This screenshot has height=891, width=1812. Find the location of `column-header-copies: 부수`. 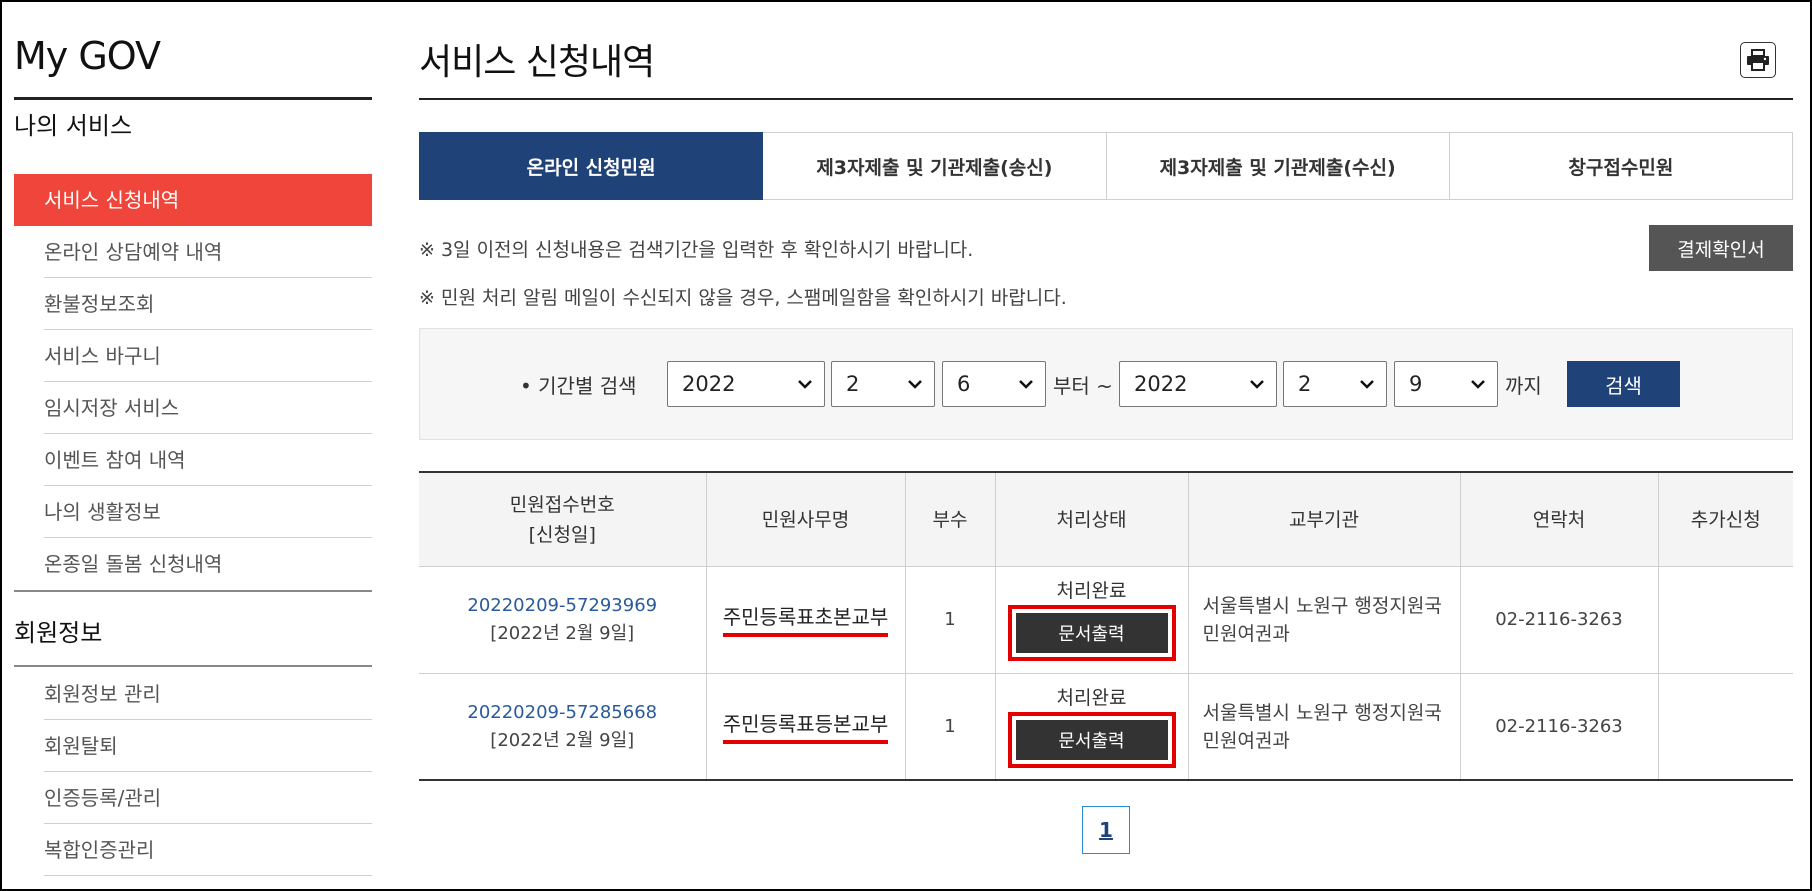

column-header-copies: 부수 is located at coordinates (950, 519).